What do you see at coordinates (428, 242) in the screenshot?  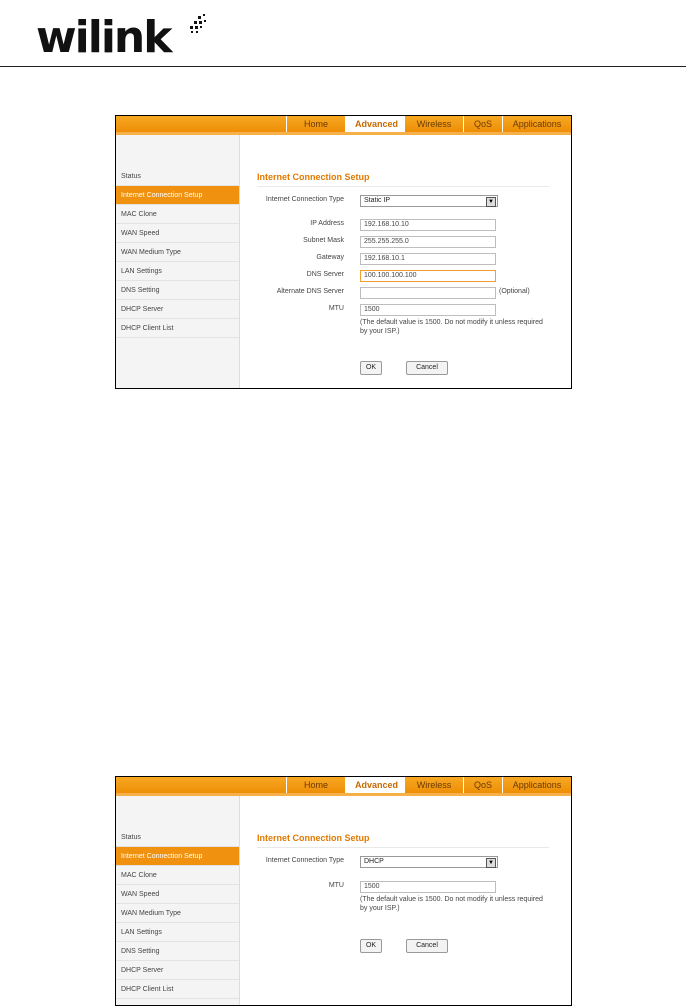 I see `subnet-mask-input: 255.255.255.0` at bounding box center [428, 242].